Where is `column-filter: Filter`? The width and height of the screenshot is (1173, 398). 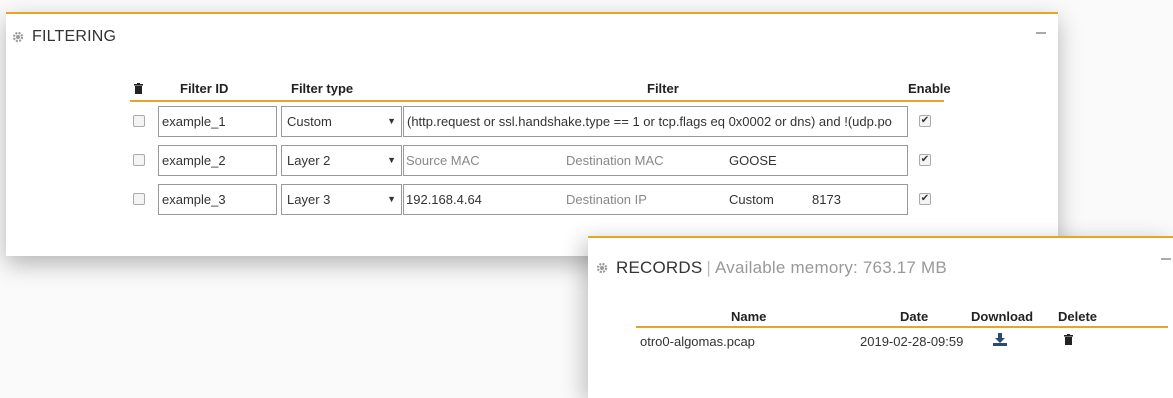
column-filter: Filter is located at coordinates (663, 88).